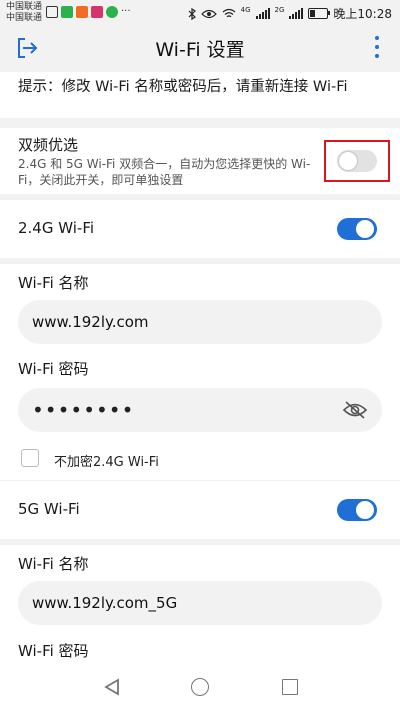  I want to click on notification-icons: ···, so click(88, 12).